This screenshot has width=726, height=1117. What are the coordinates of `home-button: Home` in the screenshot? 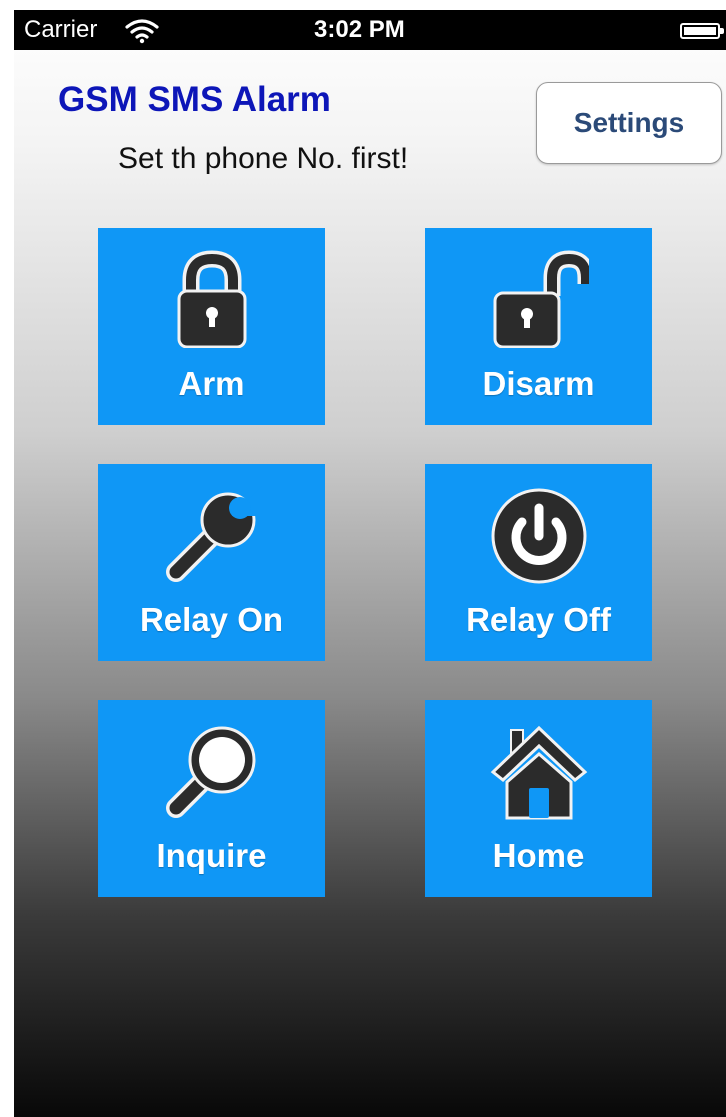 It's located at (538, 798).